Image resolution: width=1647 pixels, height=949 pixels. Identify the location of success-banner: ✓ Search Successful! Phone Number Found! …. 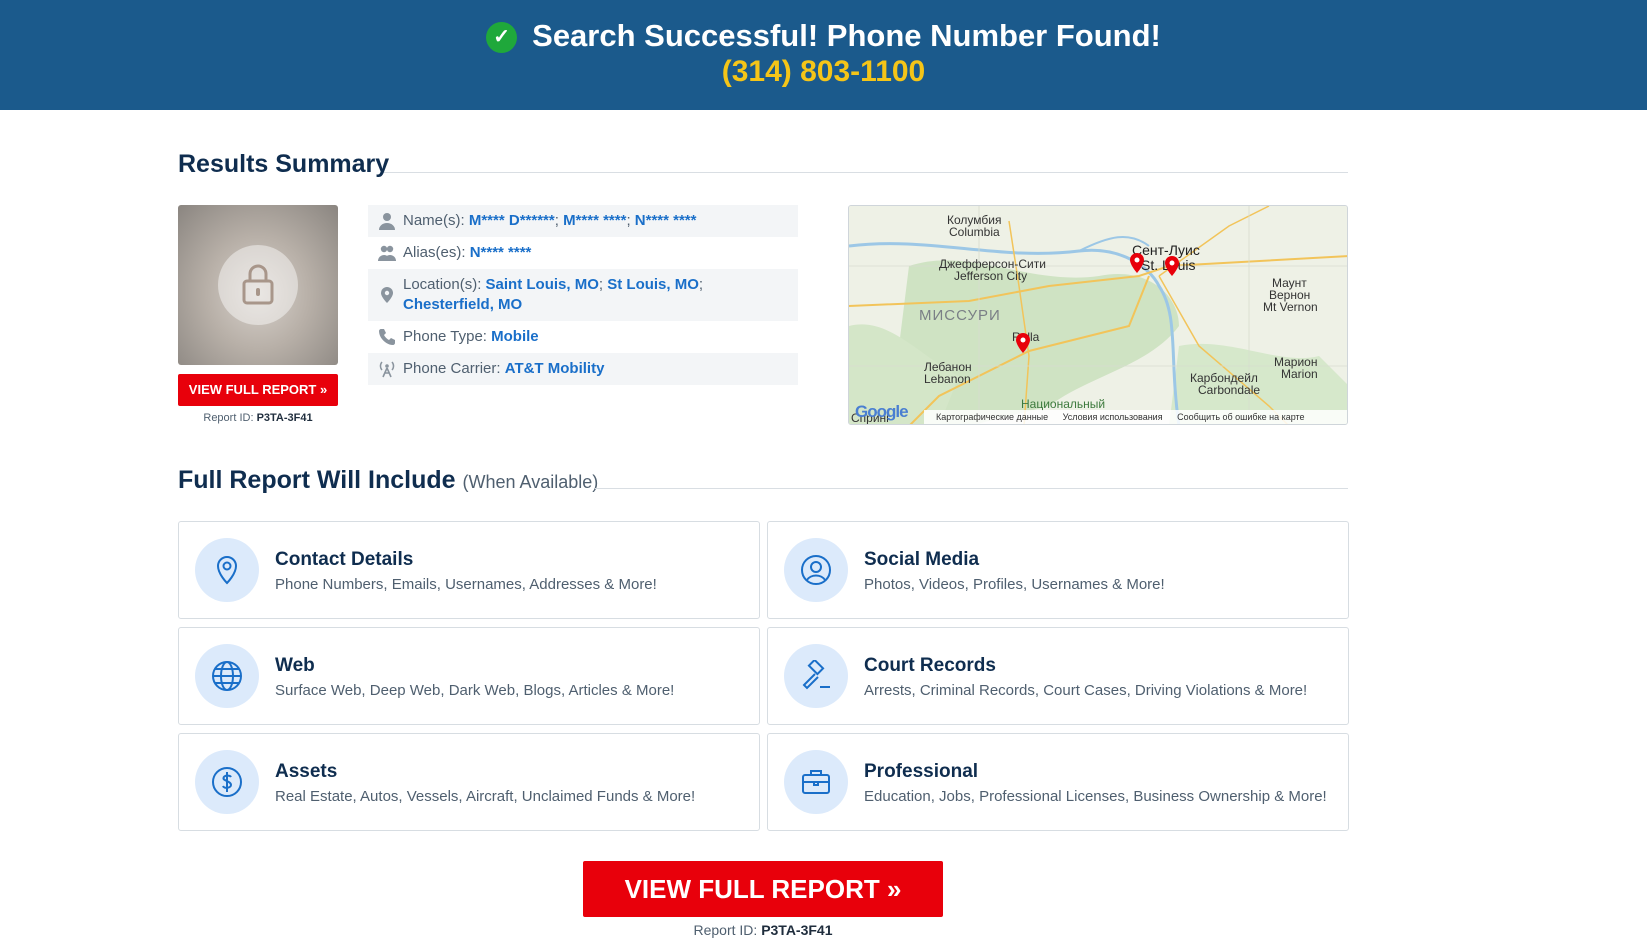
(823, 55).